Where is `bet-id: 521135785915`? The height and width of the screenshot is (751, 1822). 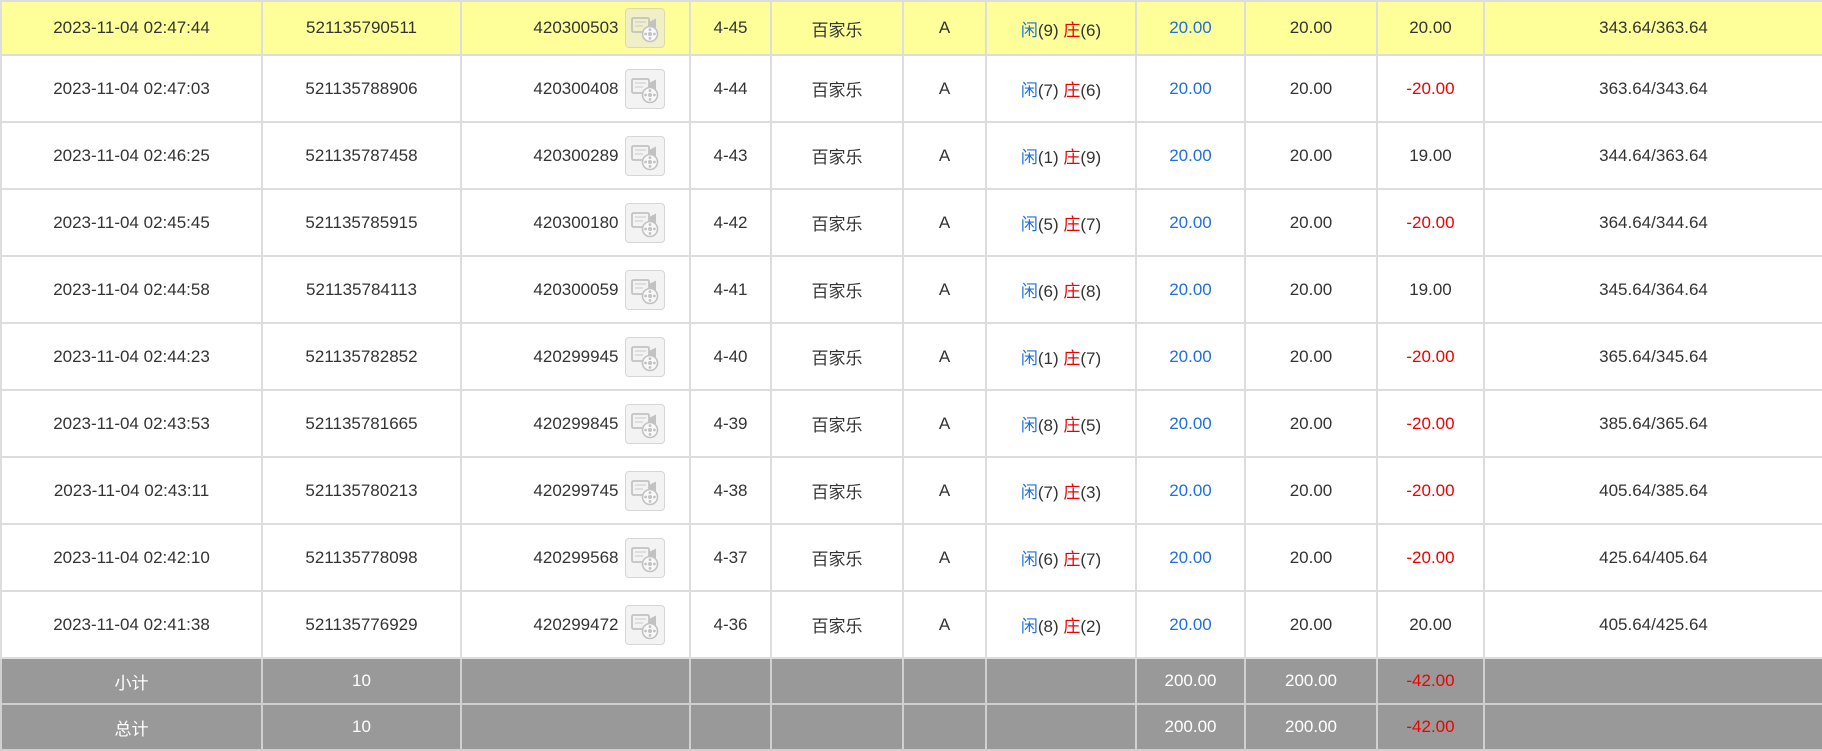 bet-id: 521135785915 is located at coordinates (361, 222).